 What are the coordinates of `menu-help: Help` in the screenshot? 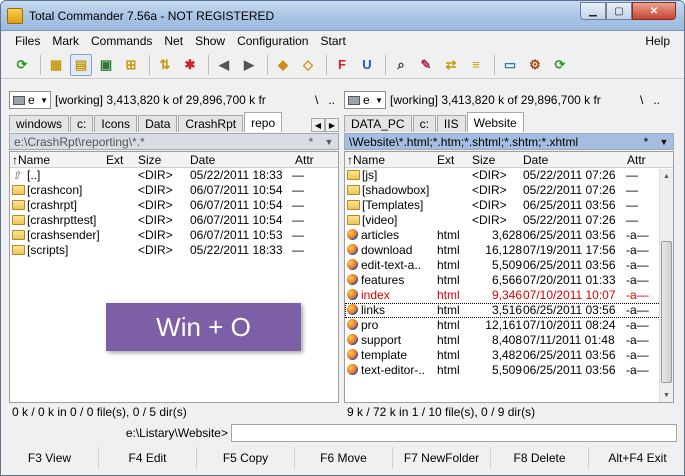 It's located at (657, 41).